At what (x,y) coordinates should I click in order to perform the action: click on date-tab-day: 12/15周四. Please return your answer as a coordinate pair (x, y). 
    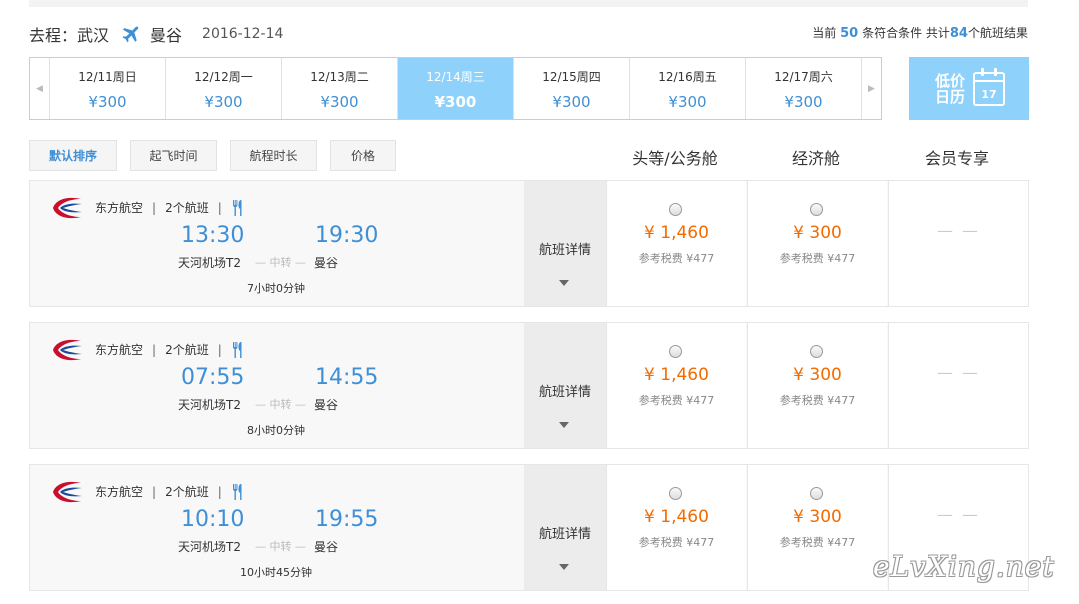
    Looking at the image, I should click on (571, 77).